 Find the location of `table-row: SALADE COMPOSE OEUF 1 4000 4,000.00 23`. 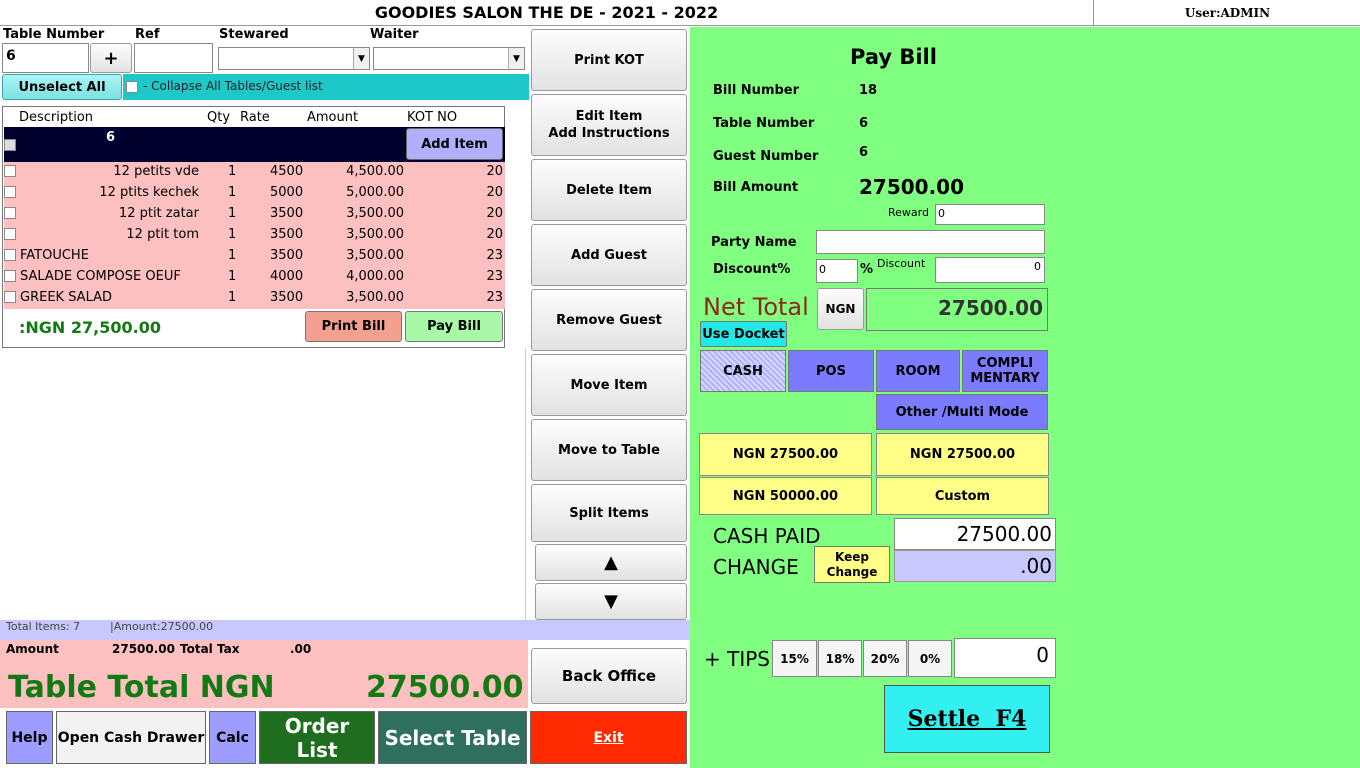

table-row: SALADE COMPOSE OEUF 1 4000 4,000.00 23 is located at coordinates (254, 277).